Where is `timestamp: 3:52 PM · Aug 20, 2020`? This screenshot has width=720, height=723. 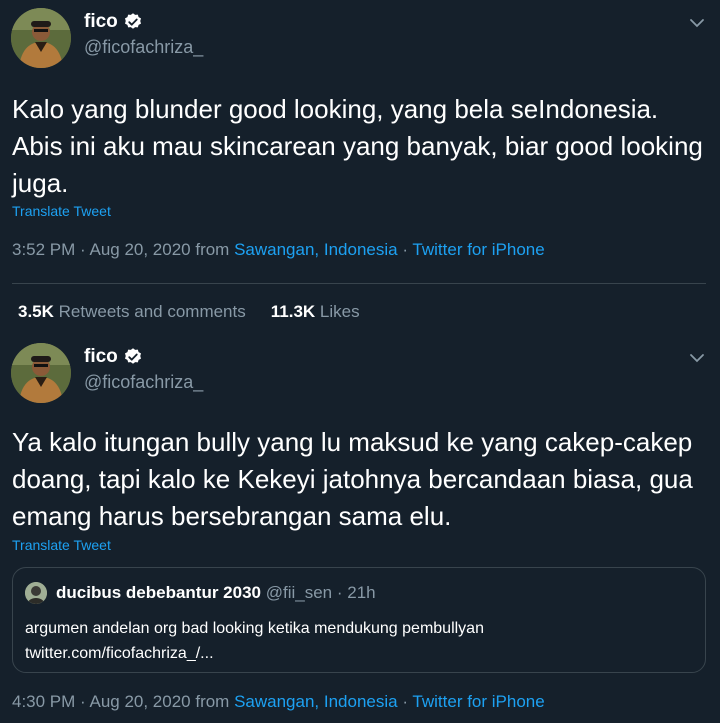 timestamp: 3:52 PM · Aug 20, 2020 is located at coordinates (101, 249).